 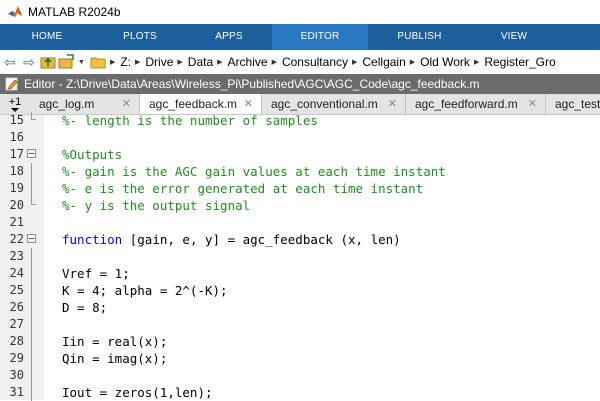 What do you see at coordinates (16, 358) in the screenshot?
I see `line-number: 29` at bounding box center [16, 358].